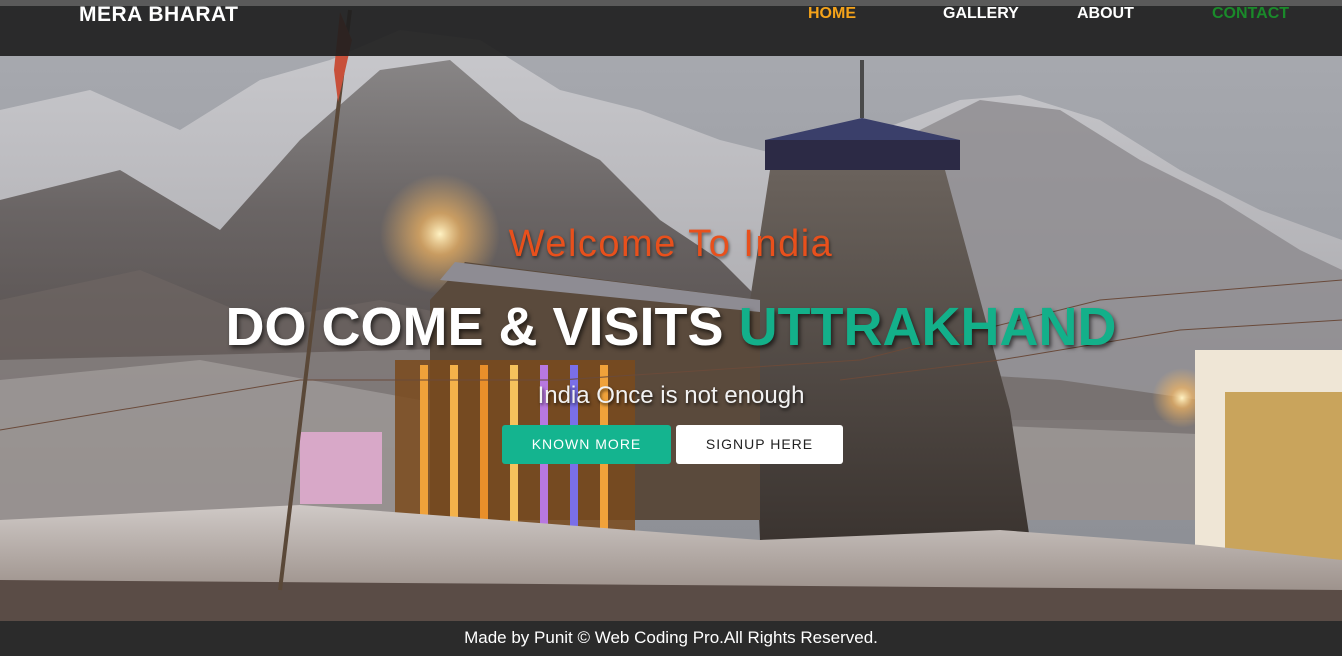  What do you see at coordinates (671, 28) in the screenshot?
I see `top-navbar: MERA BHARAT HOME GALLERY ABOUT CONTACT` at bounding box center [671, 28].